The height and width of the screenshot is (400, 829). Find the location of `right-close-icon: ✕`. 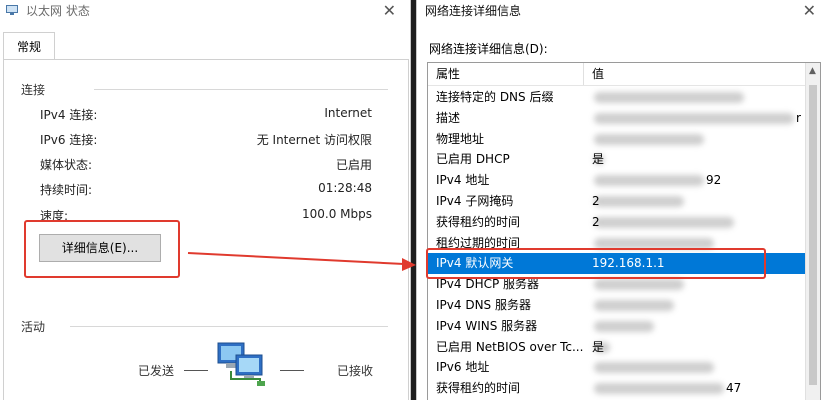

right-close-icon: ✕ is located at coordinates (809, 11).